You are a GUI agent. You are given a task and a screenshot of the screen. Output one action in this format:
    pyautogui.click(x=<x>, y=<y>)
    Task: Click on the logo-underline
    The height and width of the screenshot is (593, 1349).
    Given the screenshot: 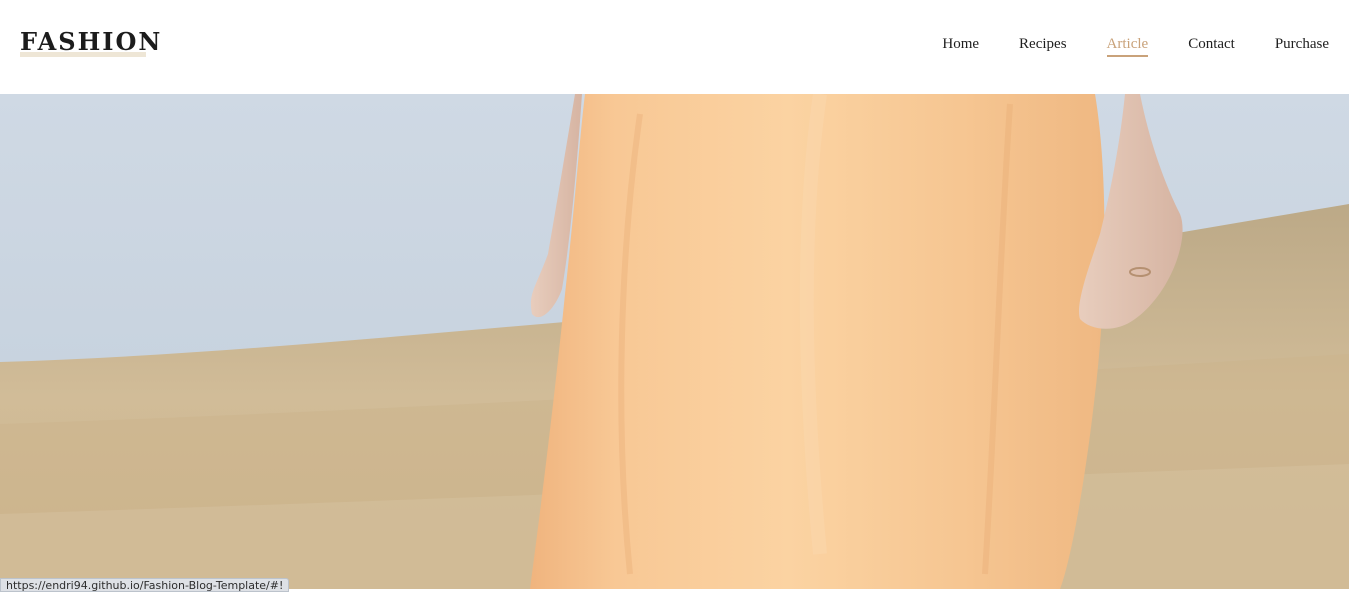 What is the action you would take?
    pyautogui.click(x=83, y=54)
    